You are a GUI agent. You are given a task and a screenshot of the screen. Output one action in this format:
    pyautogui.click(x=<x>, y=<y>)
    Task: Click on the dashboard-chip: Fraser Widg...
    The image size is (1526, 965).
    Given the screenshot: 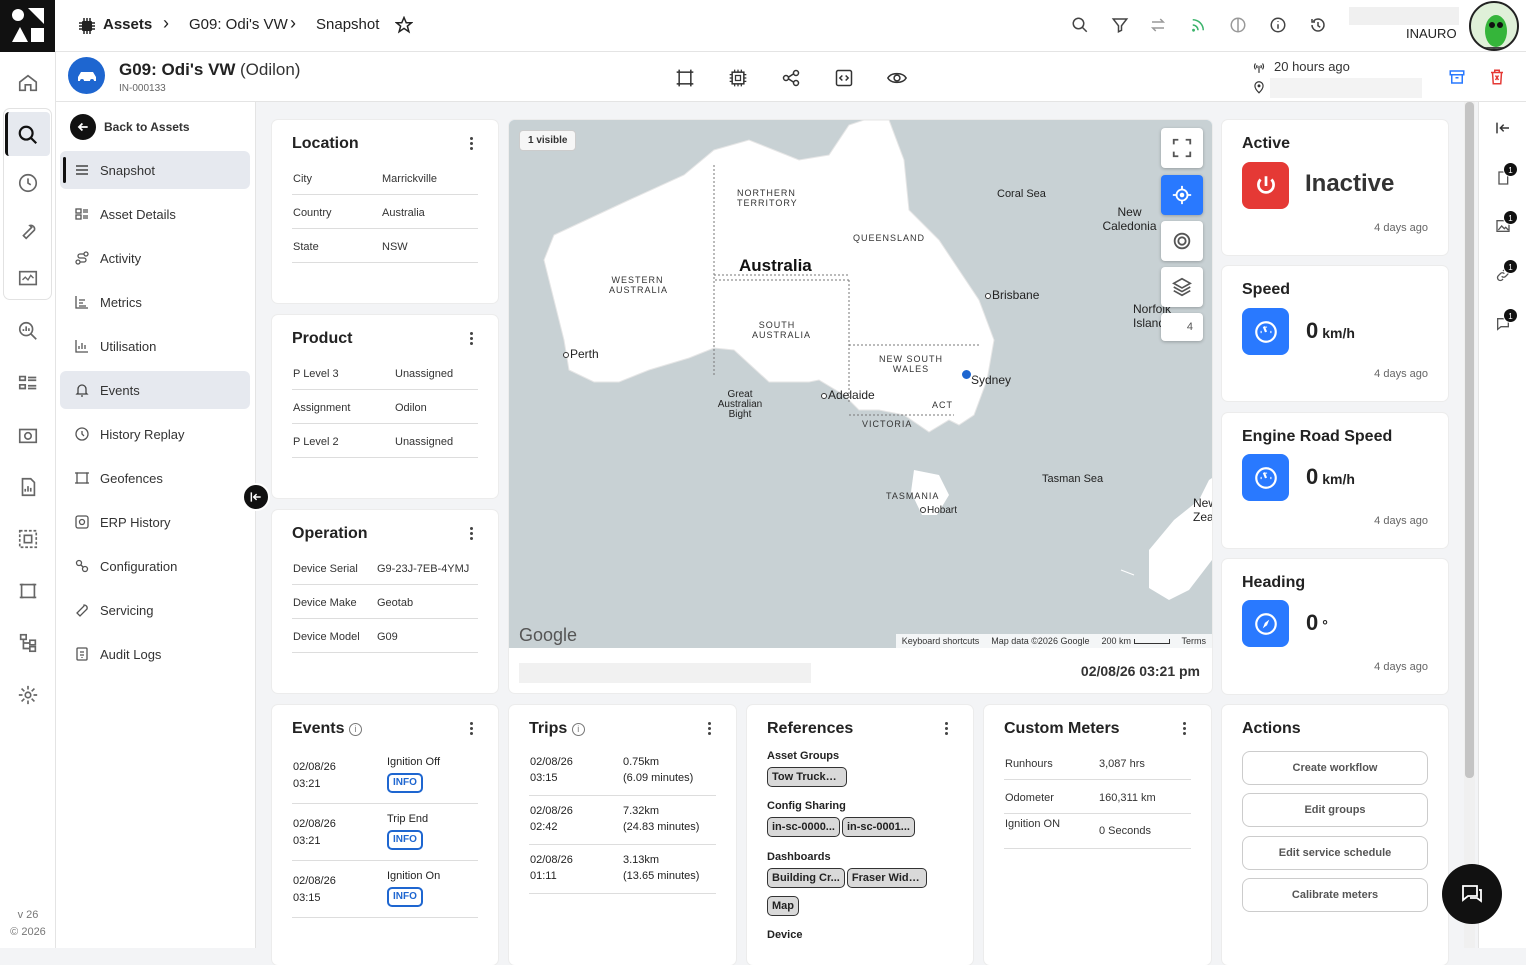 What is the action you would take?
    pyautogui.click(x=886, y=878)
    